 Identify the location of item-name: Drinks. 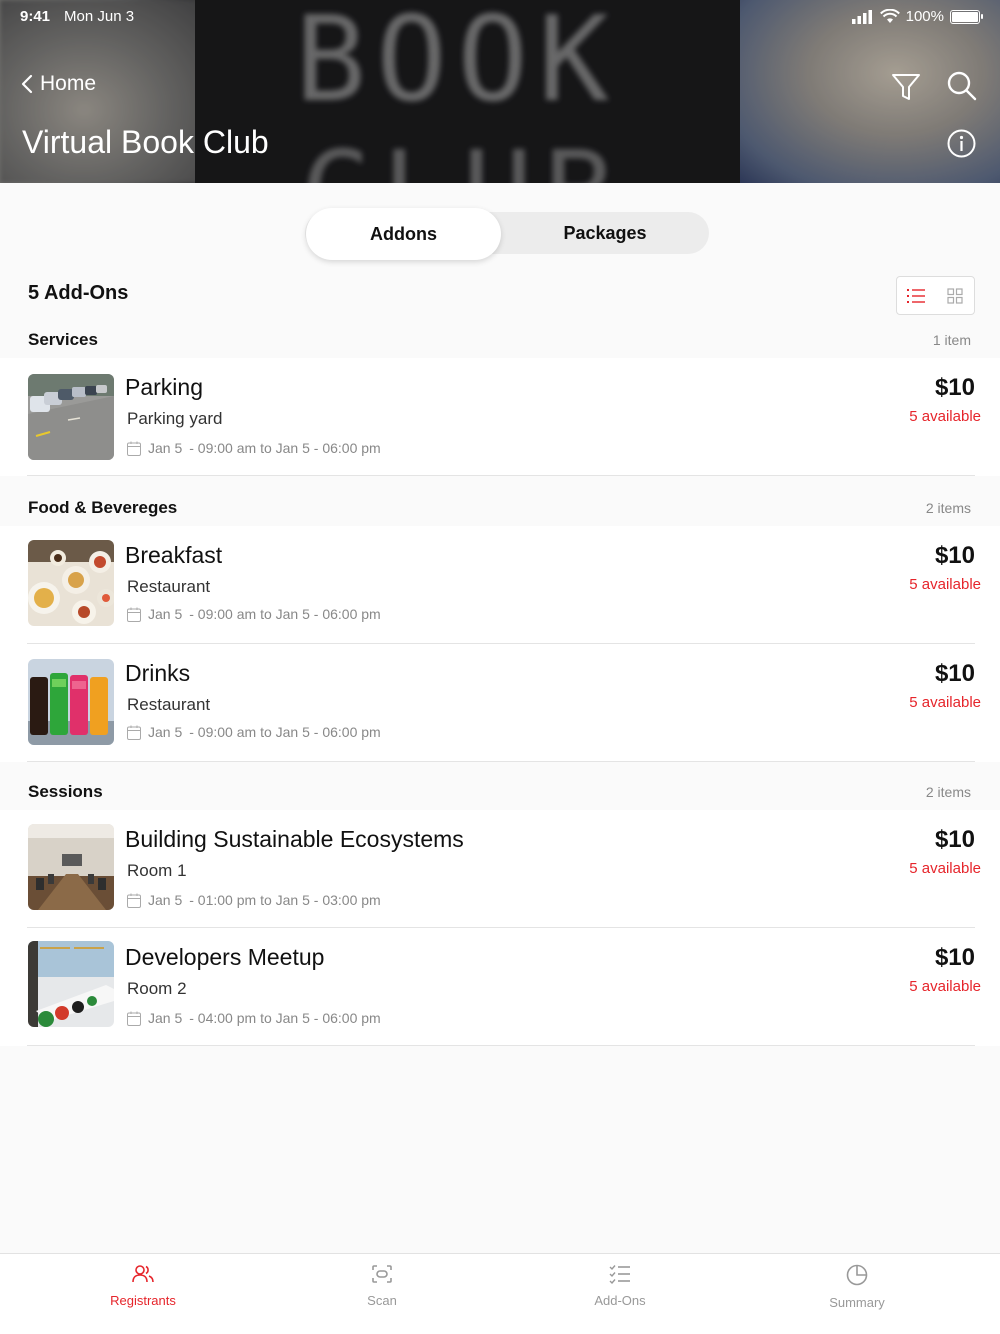
(158, 673).